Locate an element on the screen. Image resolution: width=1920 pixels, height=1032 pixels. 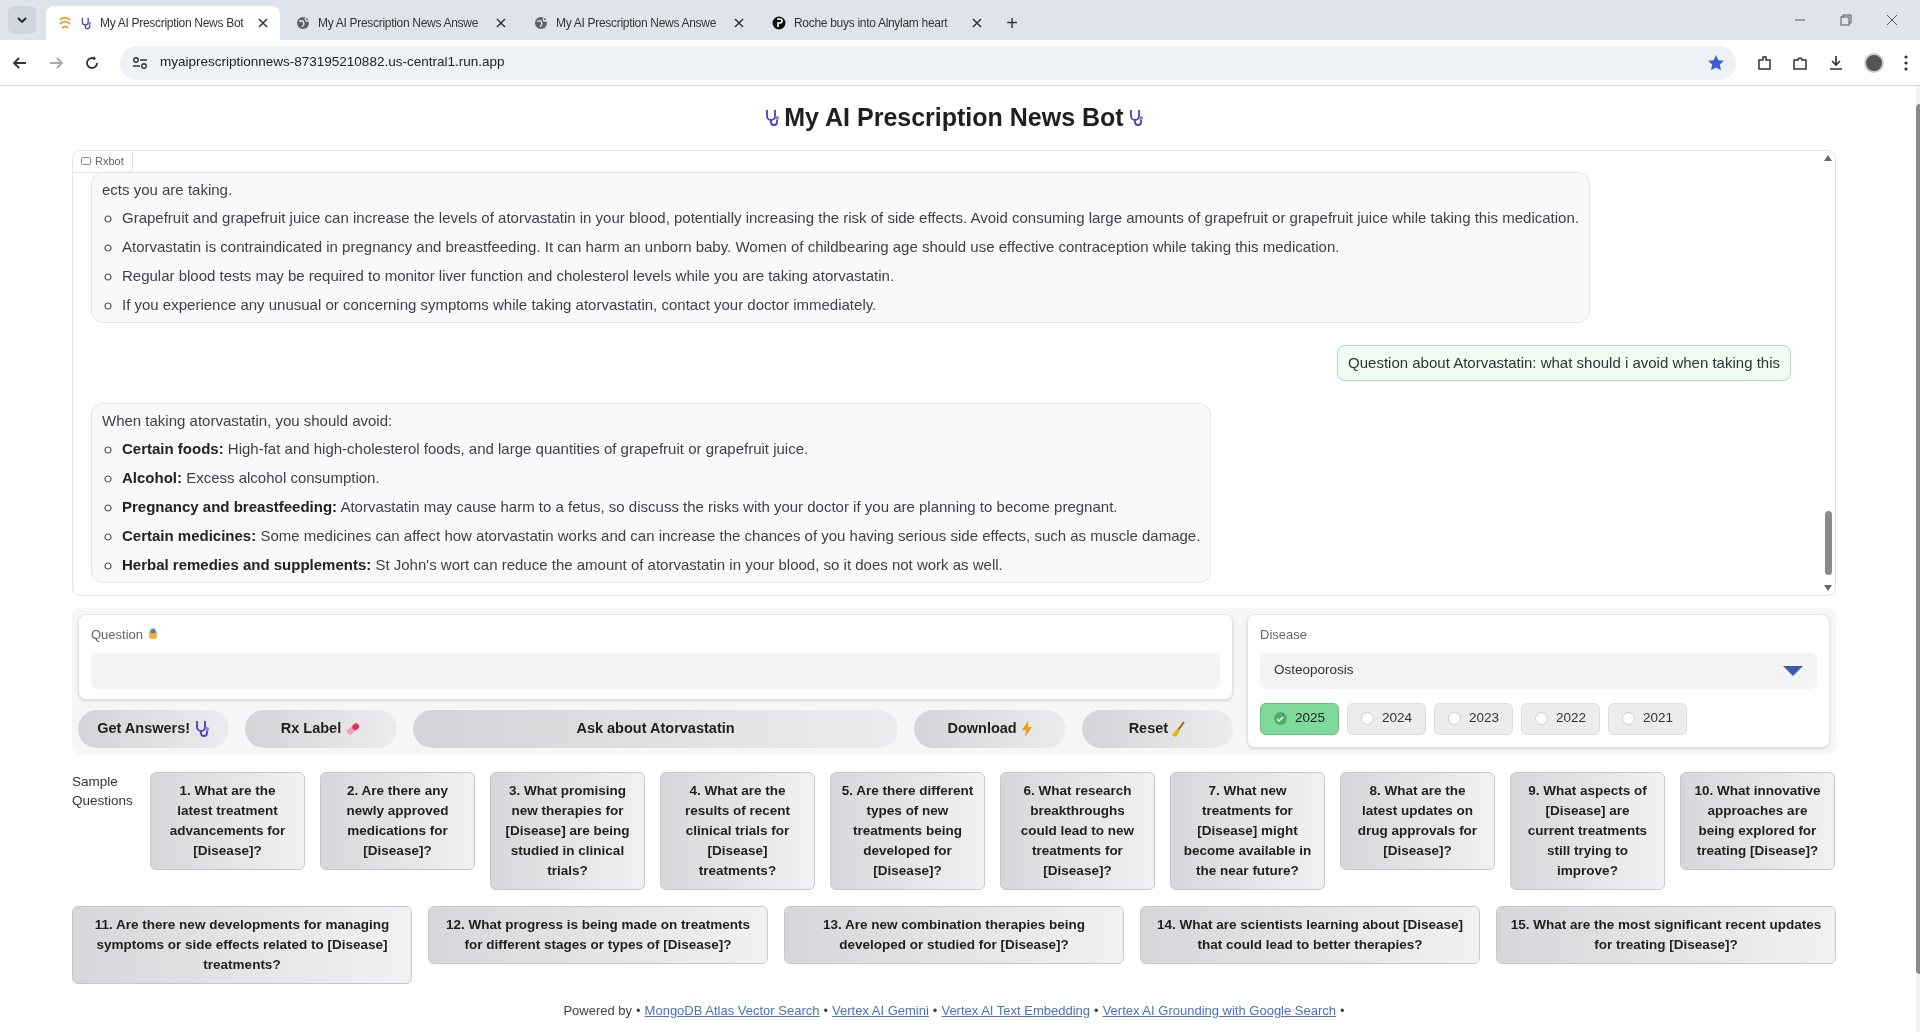
list-item-text: Regular blood tests may be required to monitor liver function and cholesterol levels while you are taking atorvastatin. is located at coordinates (508, 275).